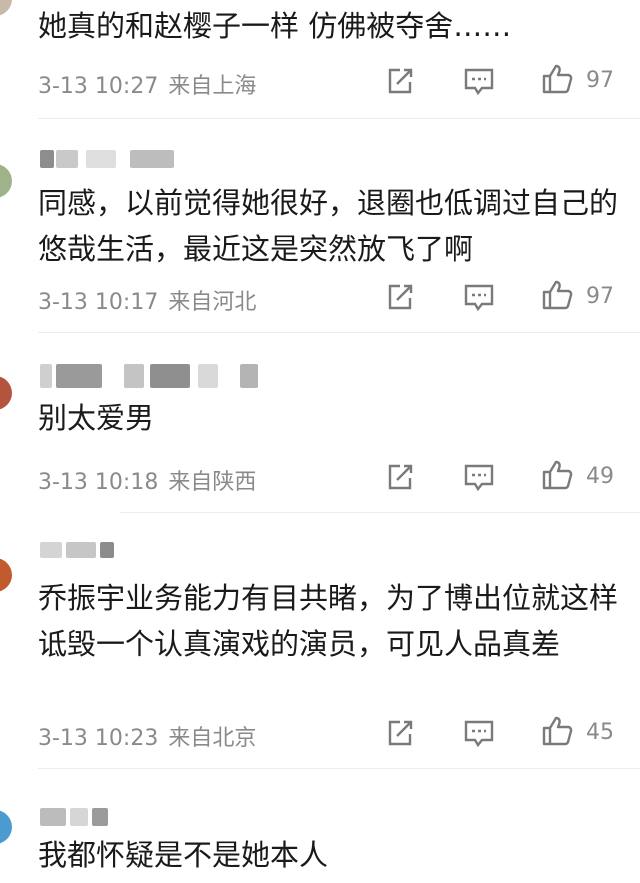 This screenshot has width=640, height=883. Describe the element at coordinates (212, 482) in the screenshot. I see `comment-location: 来自陕西` at that location.